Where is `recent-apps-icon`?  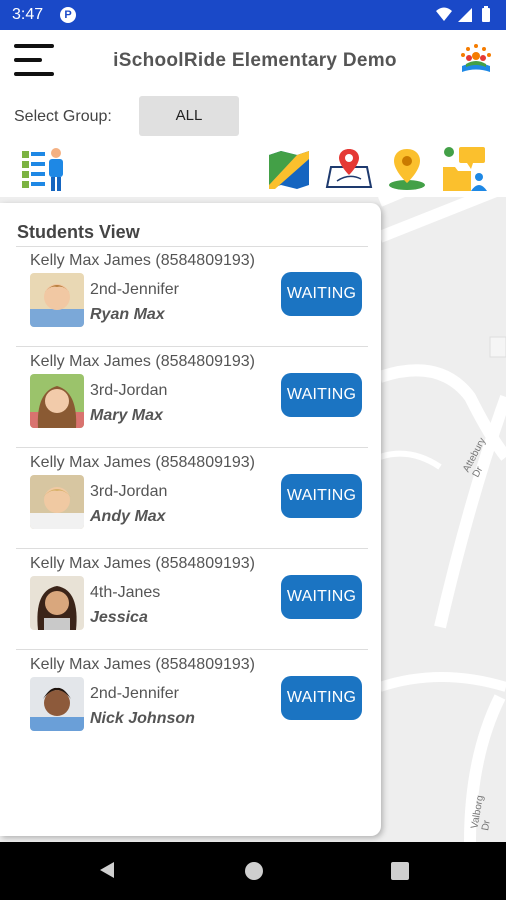
recent-apps-icon is located at coordinates (400, 871).